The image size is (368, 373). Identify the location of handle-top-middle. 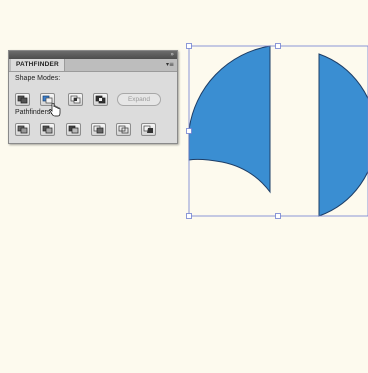
(278, 46).